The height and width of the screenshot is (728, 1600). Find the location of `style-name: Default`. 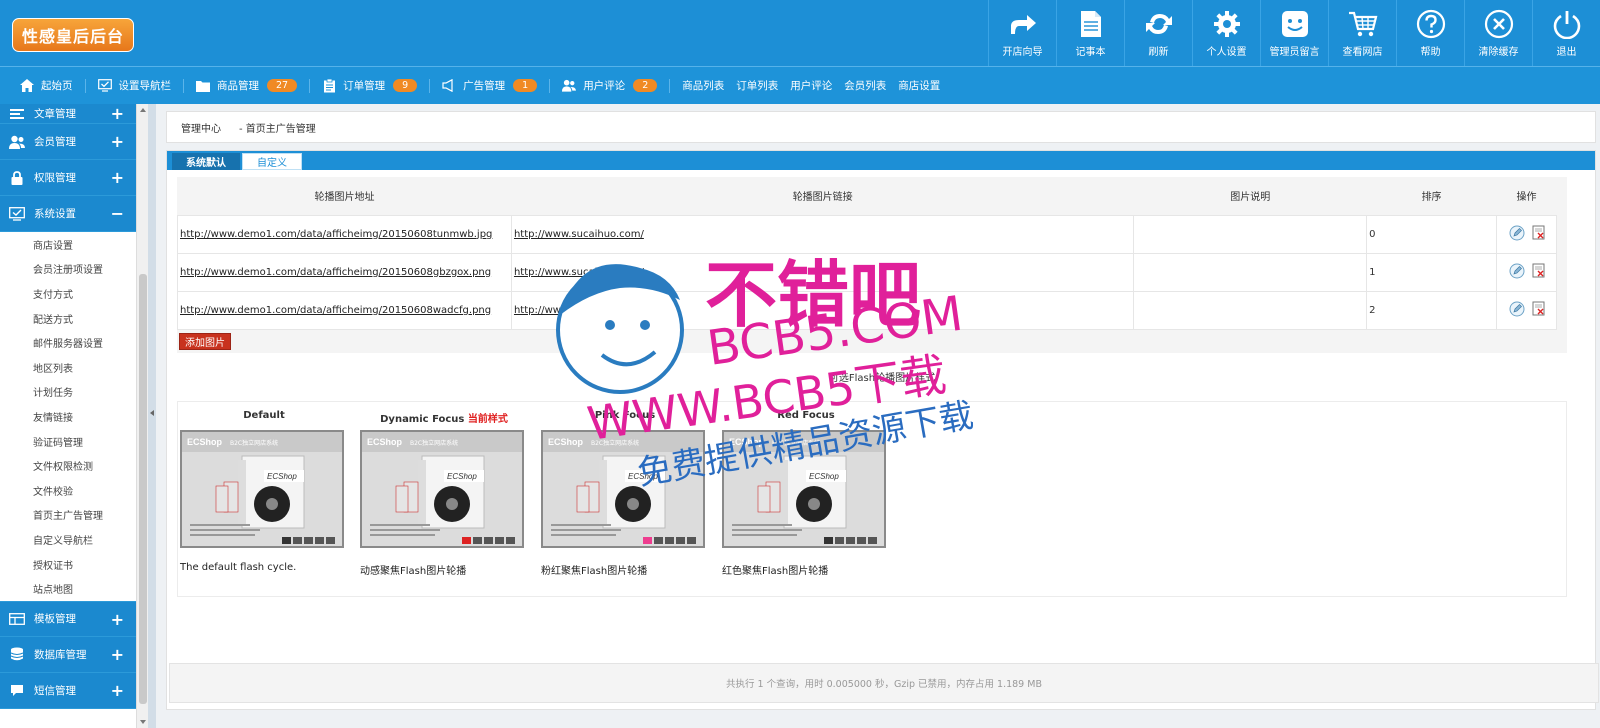

style-name: Default is located at coordinates (264, 415).